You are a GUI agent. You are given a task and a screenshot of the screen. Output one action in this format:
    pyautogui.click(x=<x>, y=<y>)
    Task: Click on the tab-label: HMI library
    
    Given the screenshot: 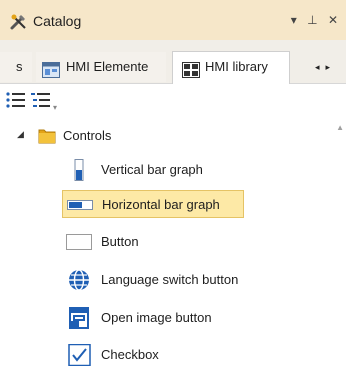 What is the action you would take?
    pyautogui.click(x=236, y=66)
    